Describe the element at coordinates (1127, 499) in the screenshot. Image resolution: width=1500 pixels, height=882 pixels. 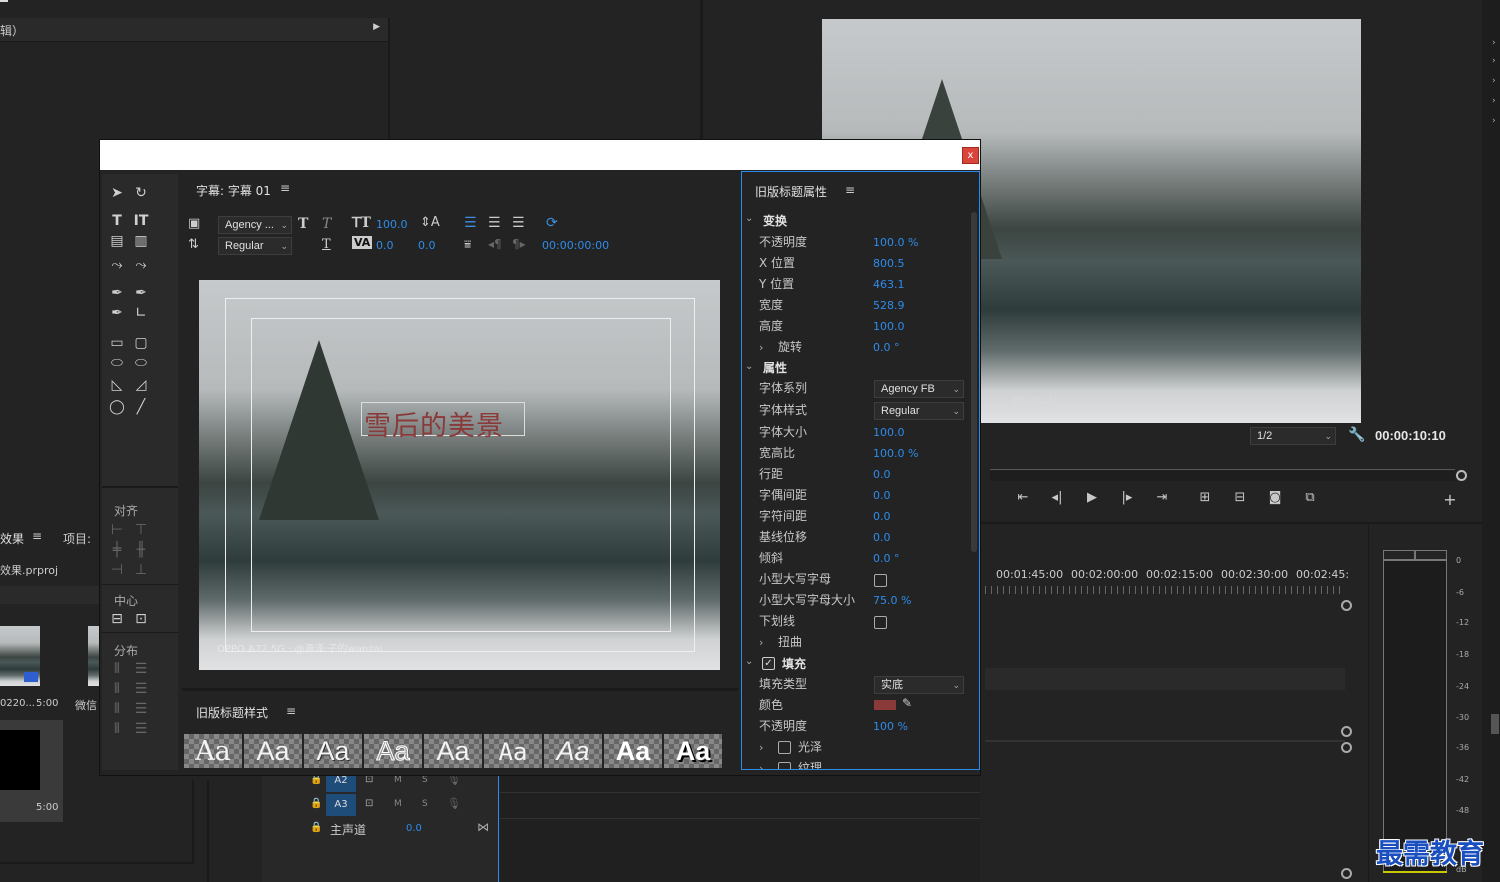
I see `step-forward-icon: |▸` at that location.